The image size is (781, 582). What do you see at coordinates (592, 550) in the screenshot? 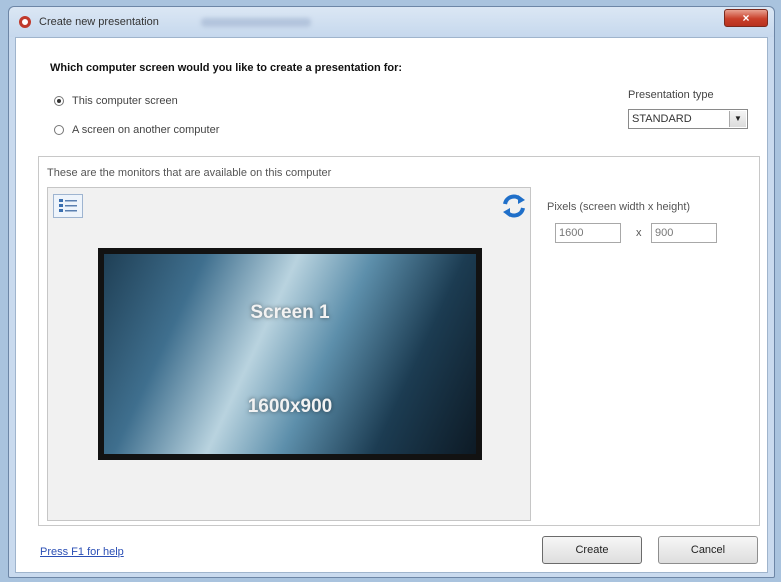
I see `create-button: Create` at bounding box center [592, 550].